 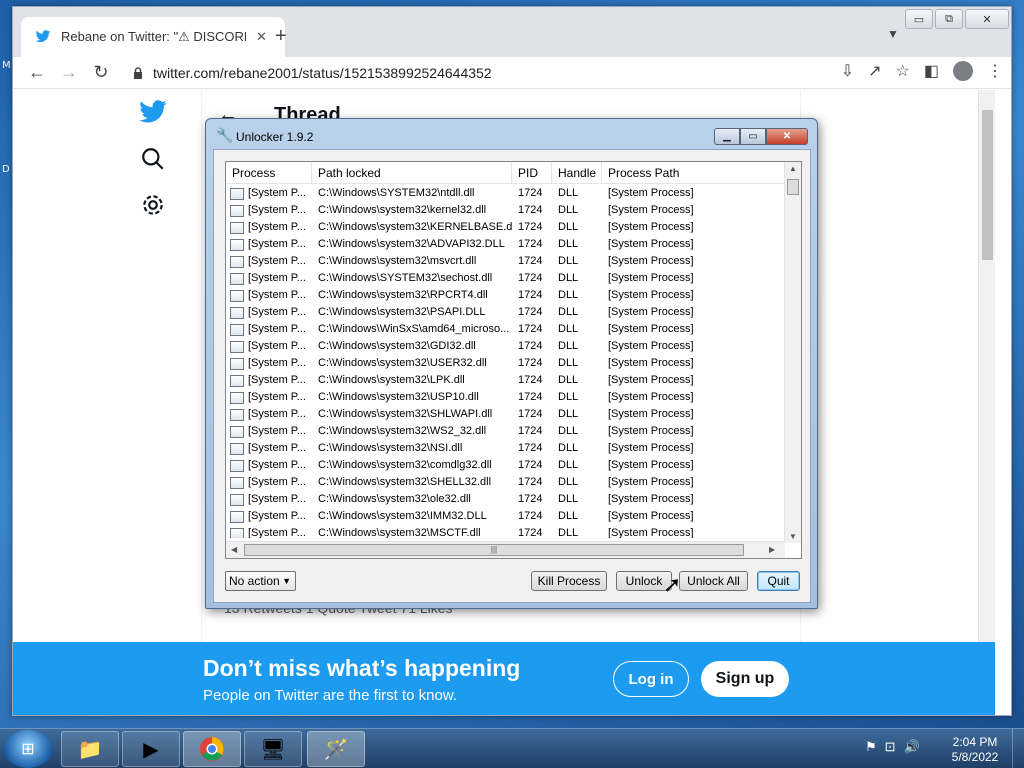 I want to click on dialog-maximize-button: ▭, so click(x=753, y=136).